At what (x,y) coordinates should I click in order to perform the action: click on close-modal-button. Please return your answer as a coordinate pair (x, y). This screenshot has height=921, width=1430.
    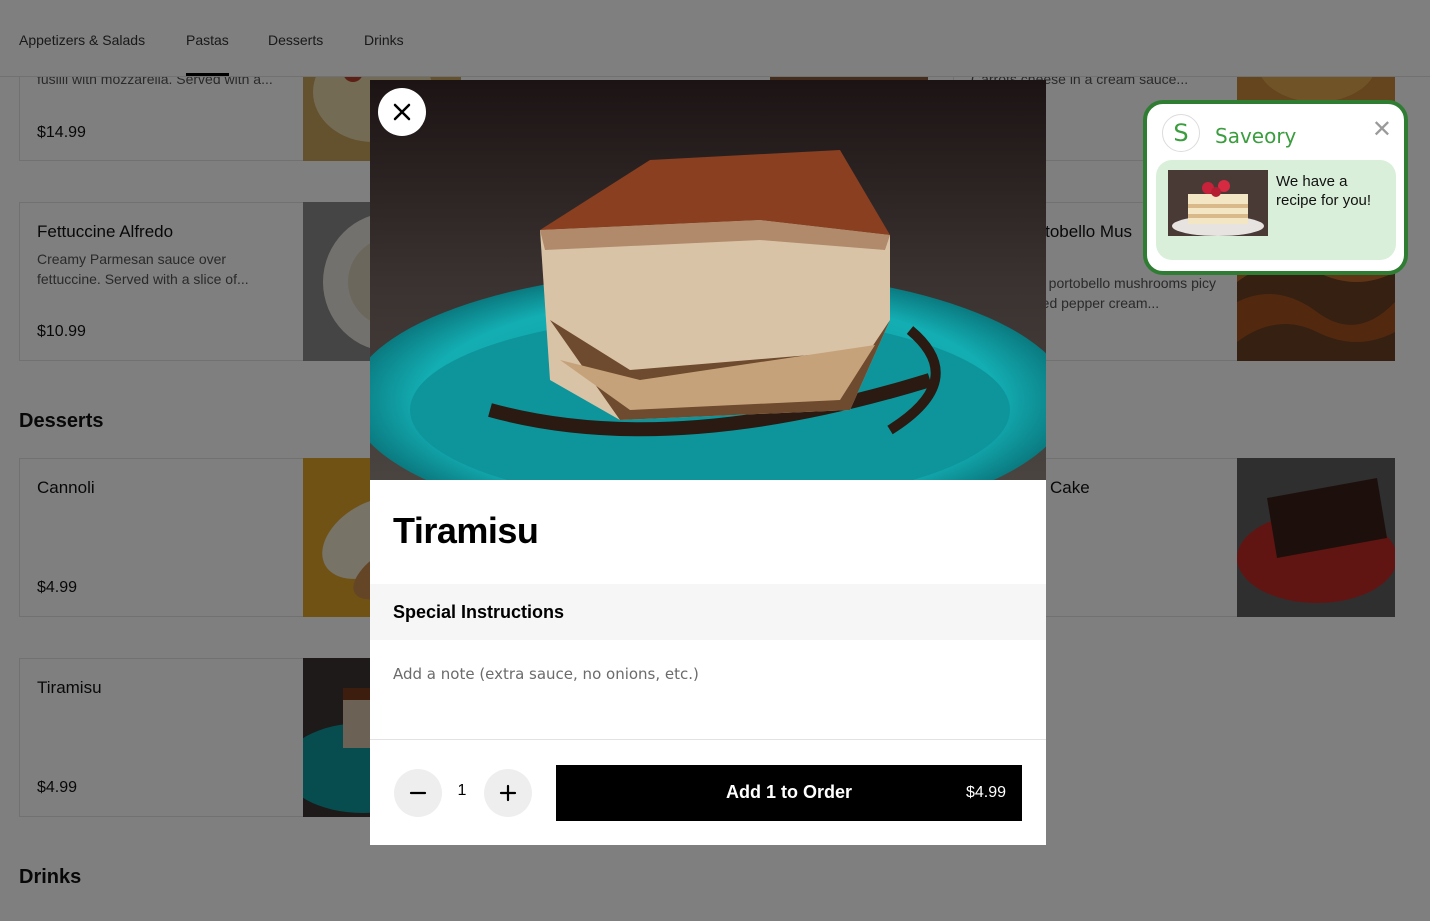
    Looking at the image, I should click on (402, 112).